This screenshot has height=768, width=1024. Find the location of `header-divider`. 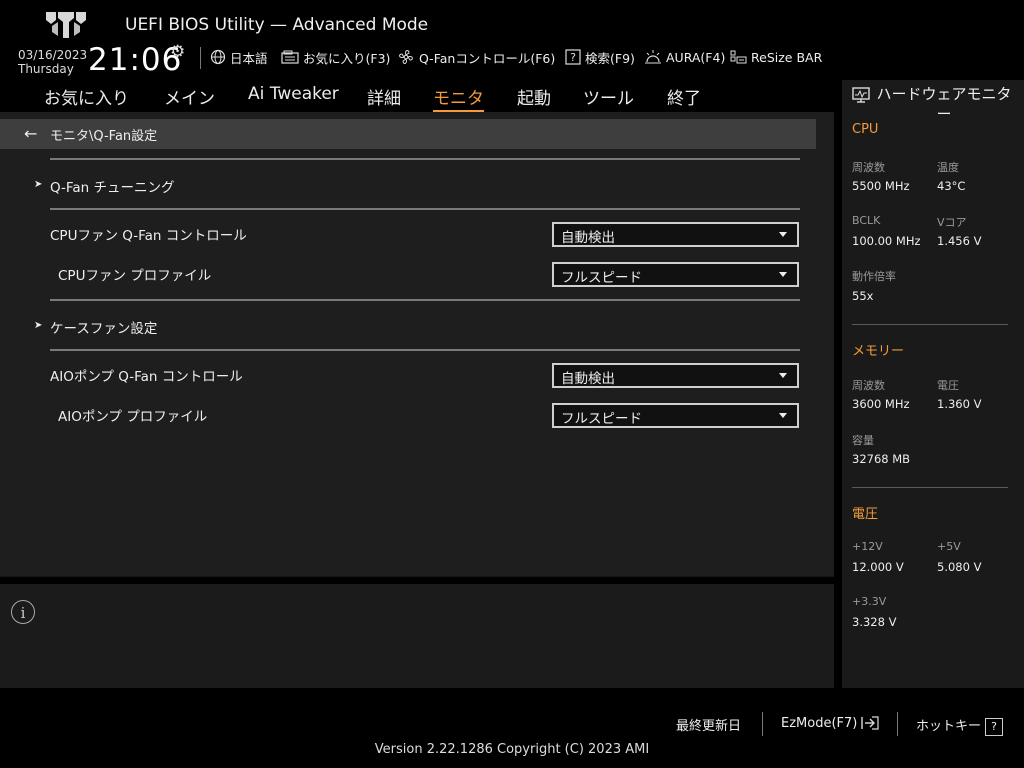

header-divider is located at coordinates (200, 58).